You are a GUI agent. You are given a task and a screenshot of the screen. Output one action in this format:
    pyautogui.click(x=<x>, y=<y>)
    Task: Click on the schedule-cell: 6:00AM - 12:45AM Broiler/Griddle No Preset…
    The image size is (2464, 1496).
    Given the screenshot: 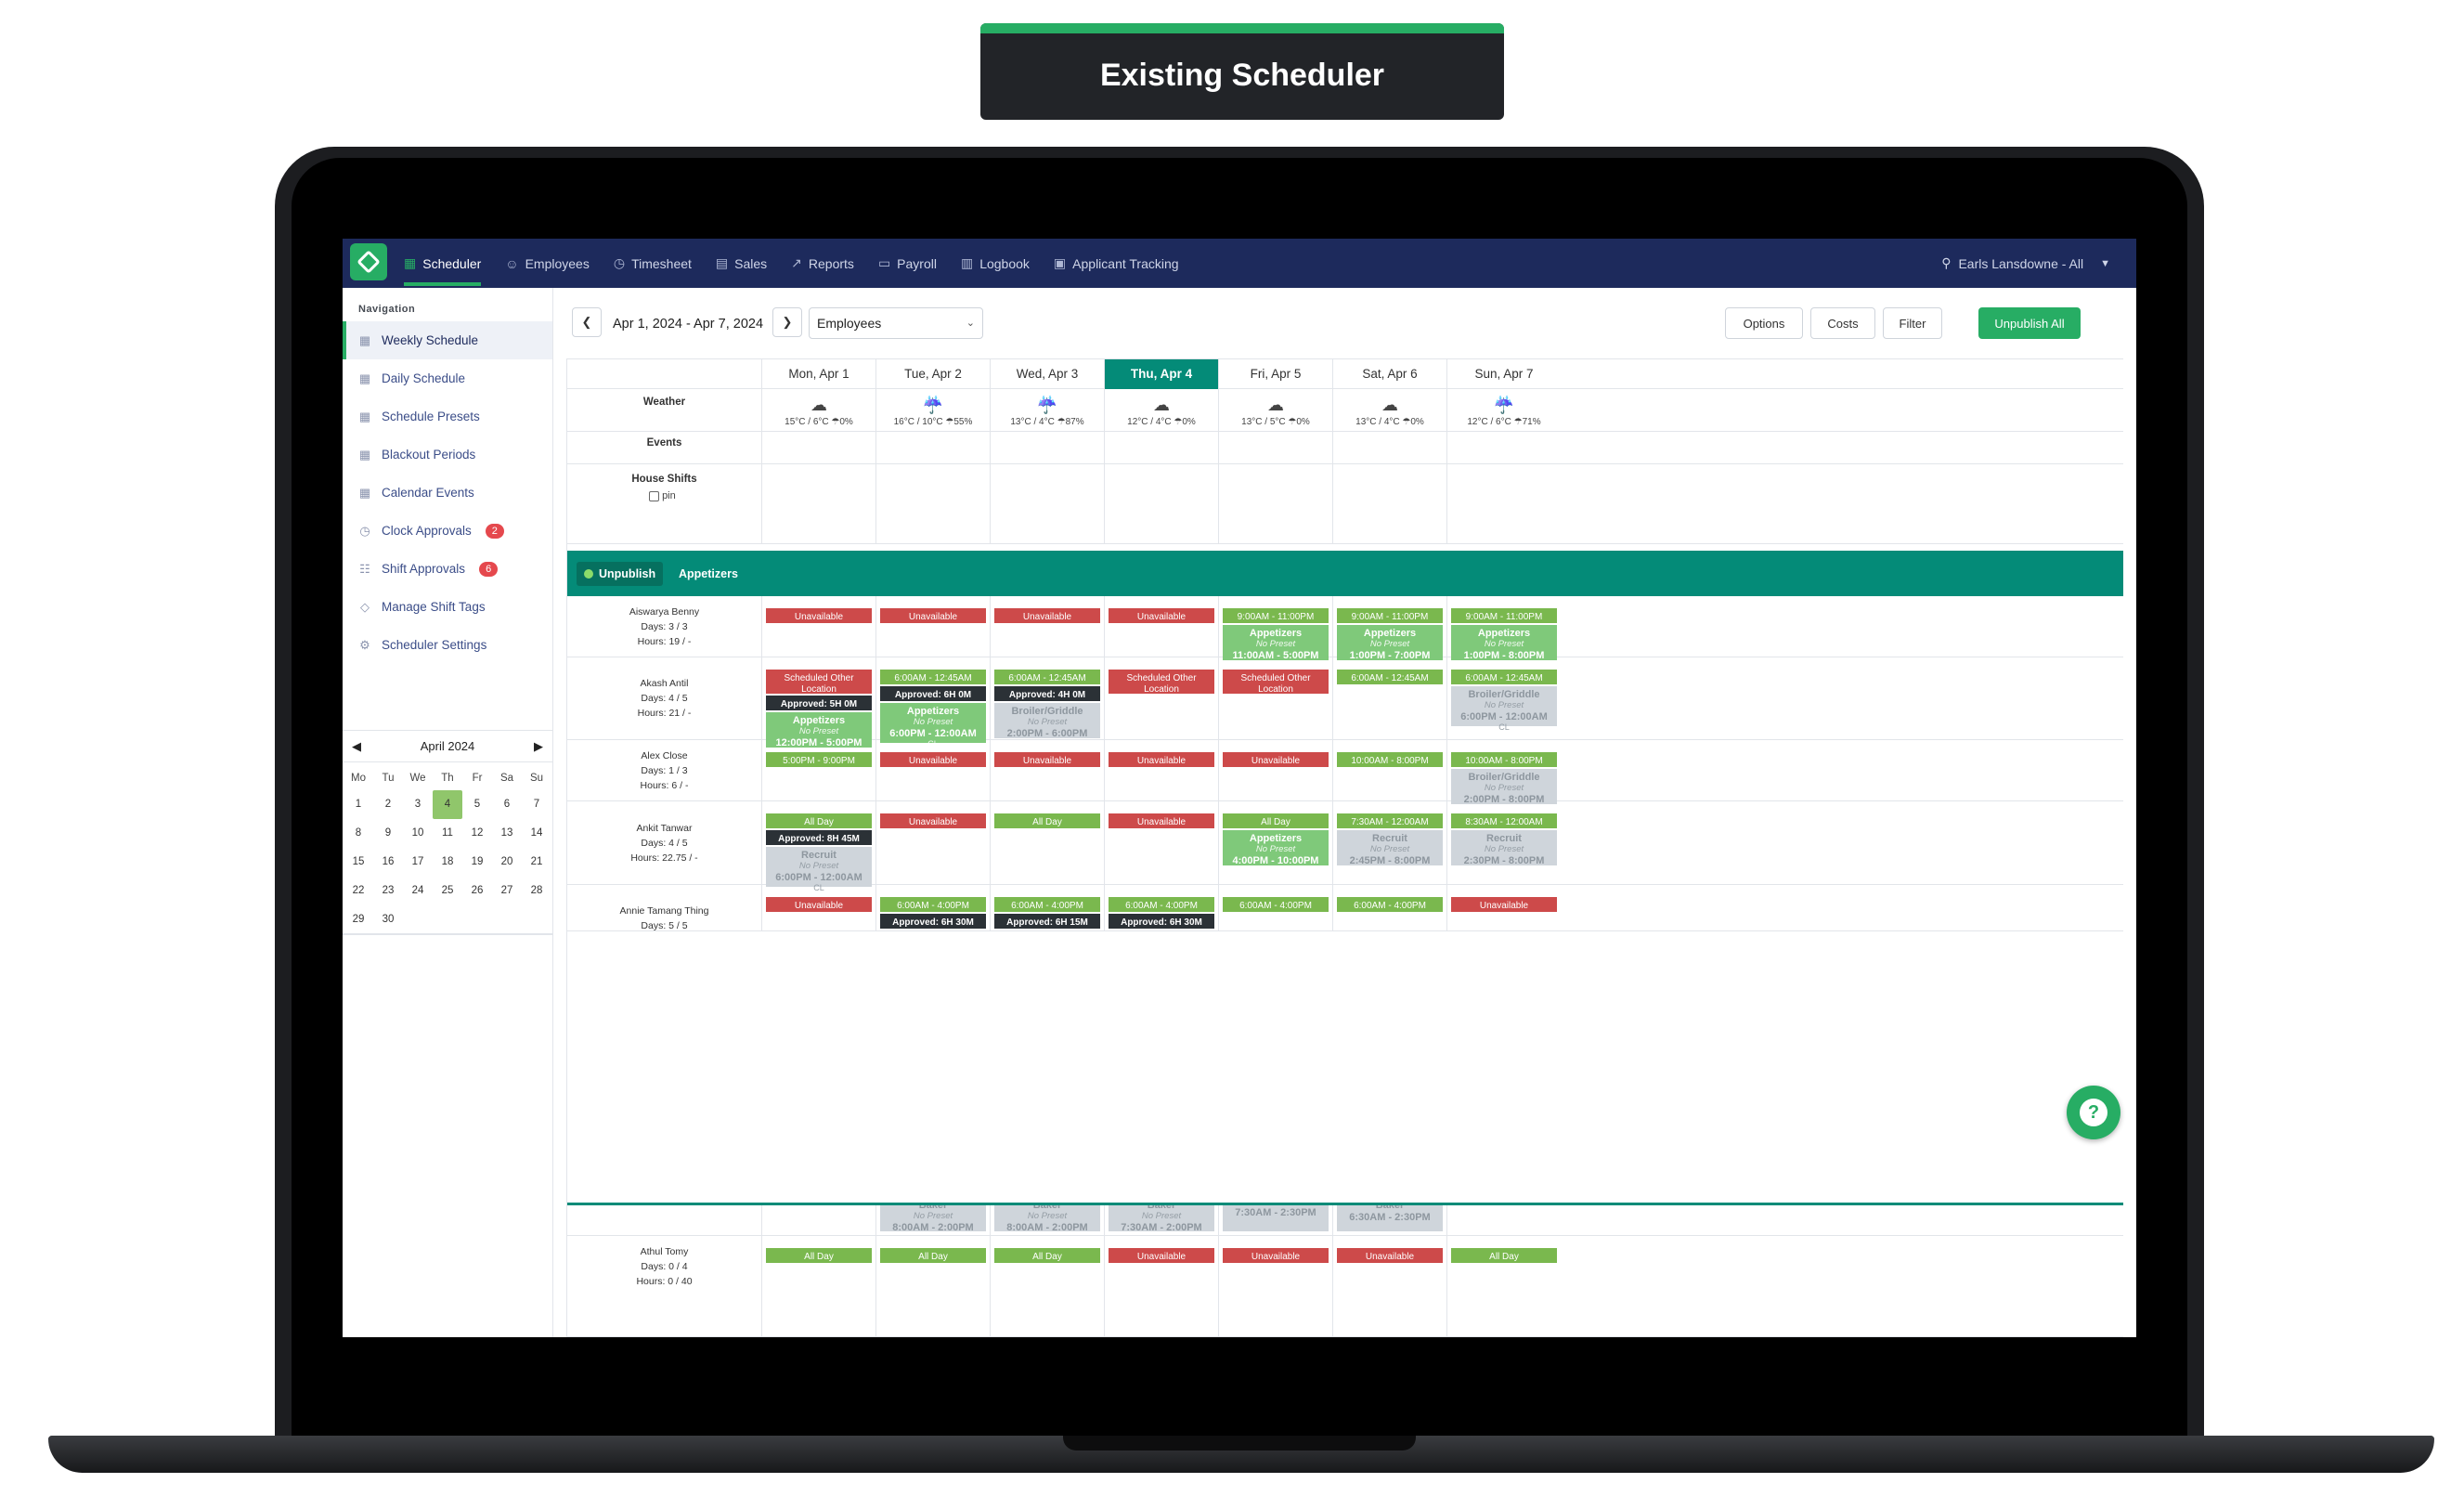 What is the action you would take?
    pyautogui.click(x=1503, y=698)
    